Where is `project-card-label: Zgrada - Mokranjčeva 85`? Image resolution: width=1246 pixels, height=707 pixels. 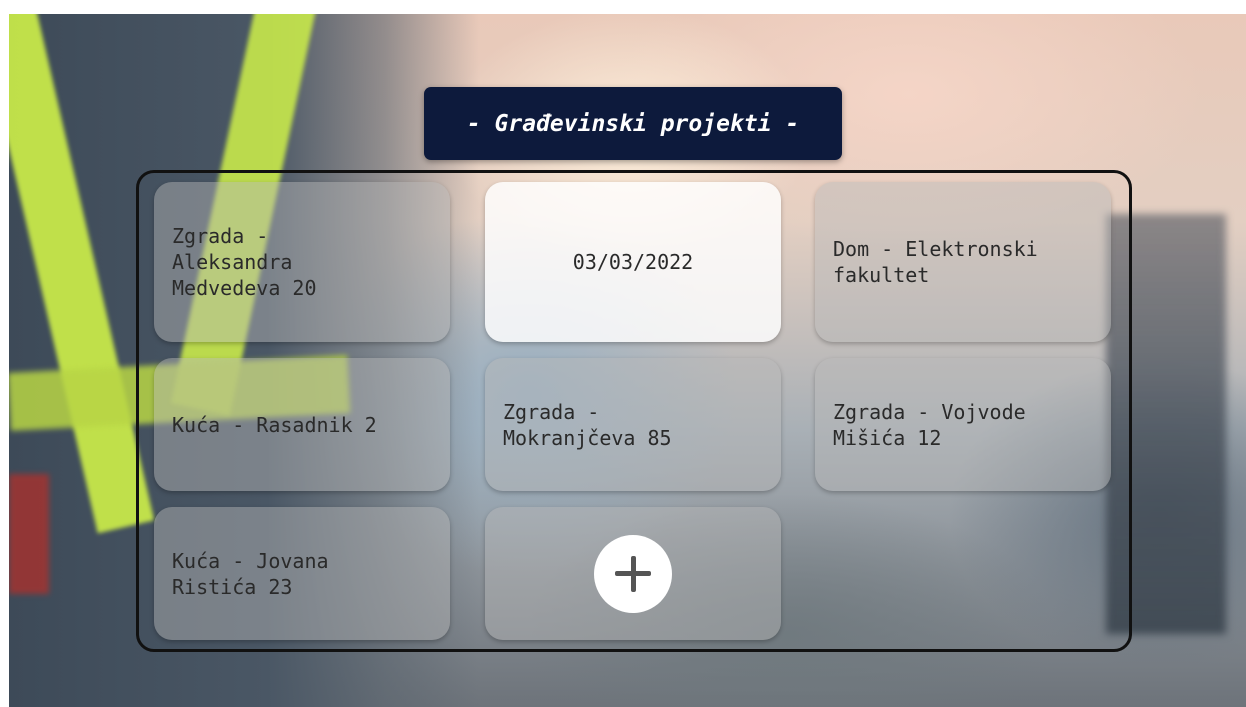 project-card-label: Zgrada - Mokranjčeva 85 is located at coordinates (587, 424).